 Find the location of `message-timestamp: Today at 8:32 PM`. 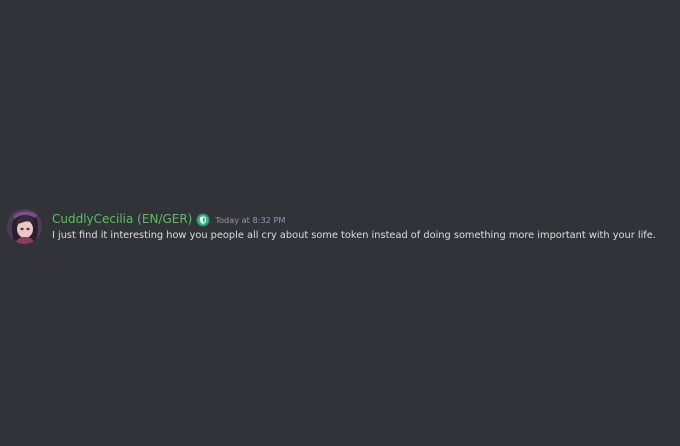

message-timestamp: Today at 8:32 PM is located at coordinates (250, 220).